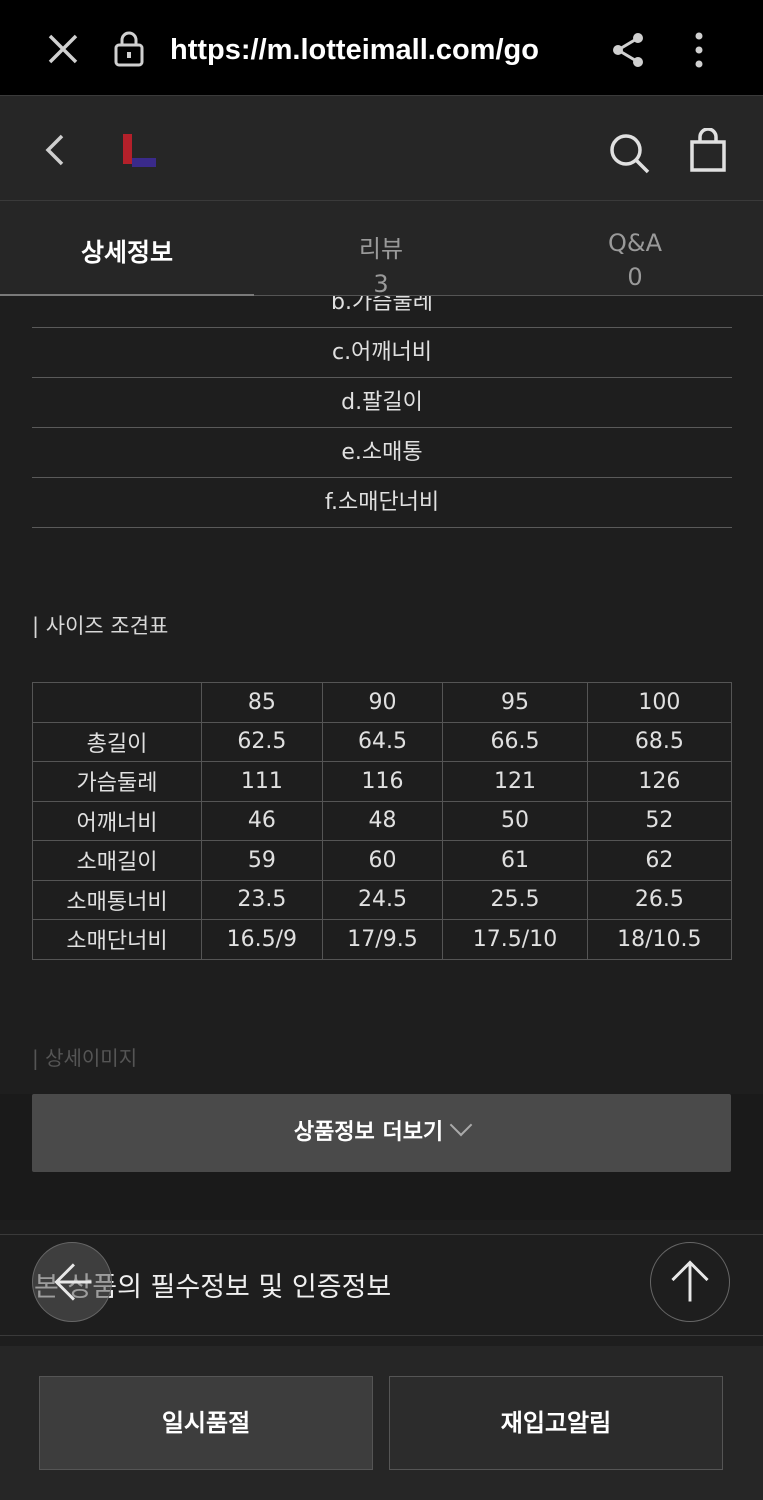 The height and width of the screenshot is (1500, 763). What do you see at coordinates (659, 899) in the screenshot?
I see `table-cell: 26.5` at bounding box center [659, 899].